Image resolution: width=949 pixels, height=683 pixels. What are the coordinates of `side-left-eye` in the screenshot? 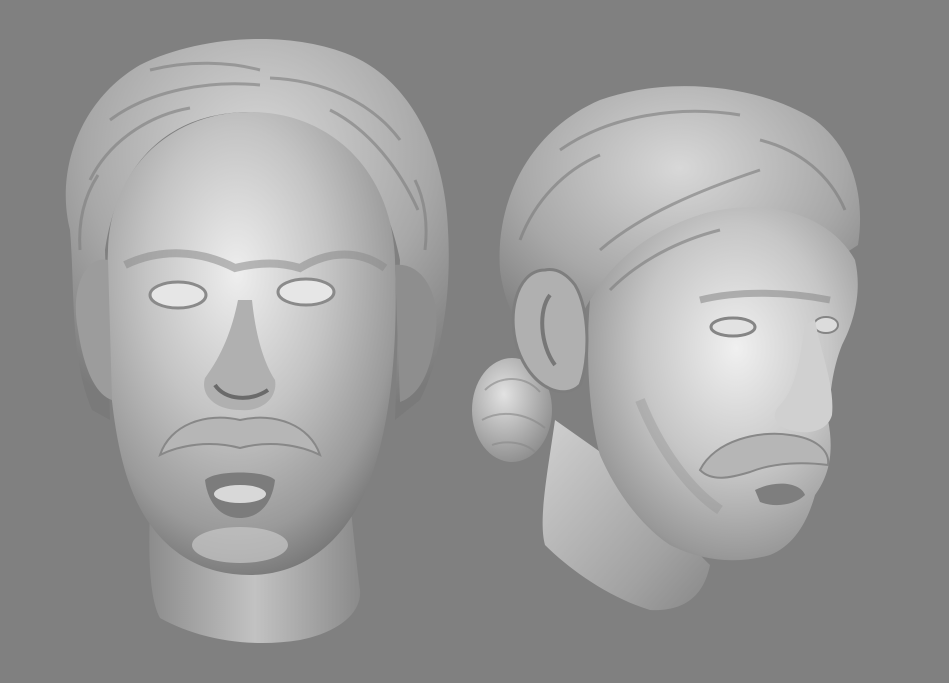 It's located at (733, 327).